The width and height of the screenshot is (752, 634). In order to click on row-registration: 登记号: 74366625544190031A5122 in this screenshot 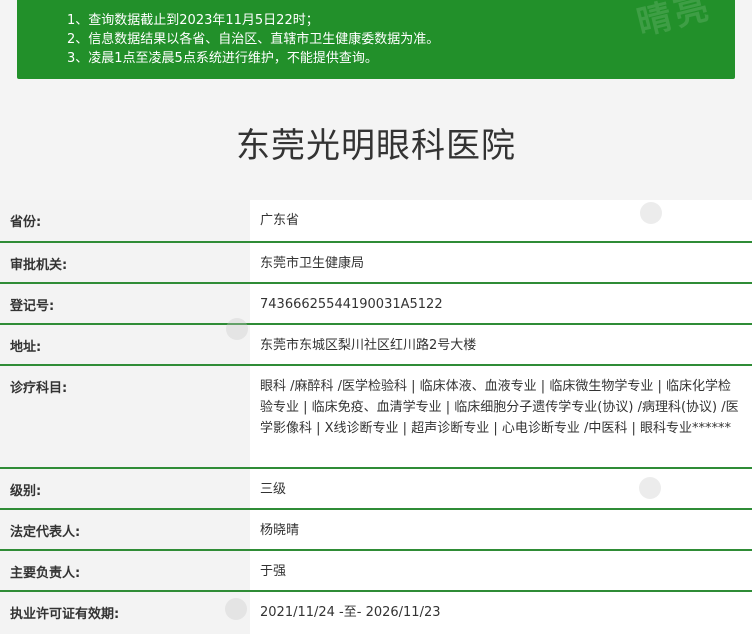, I will do `click(376, 304)`.